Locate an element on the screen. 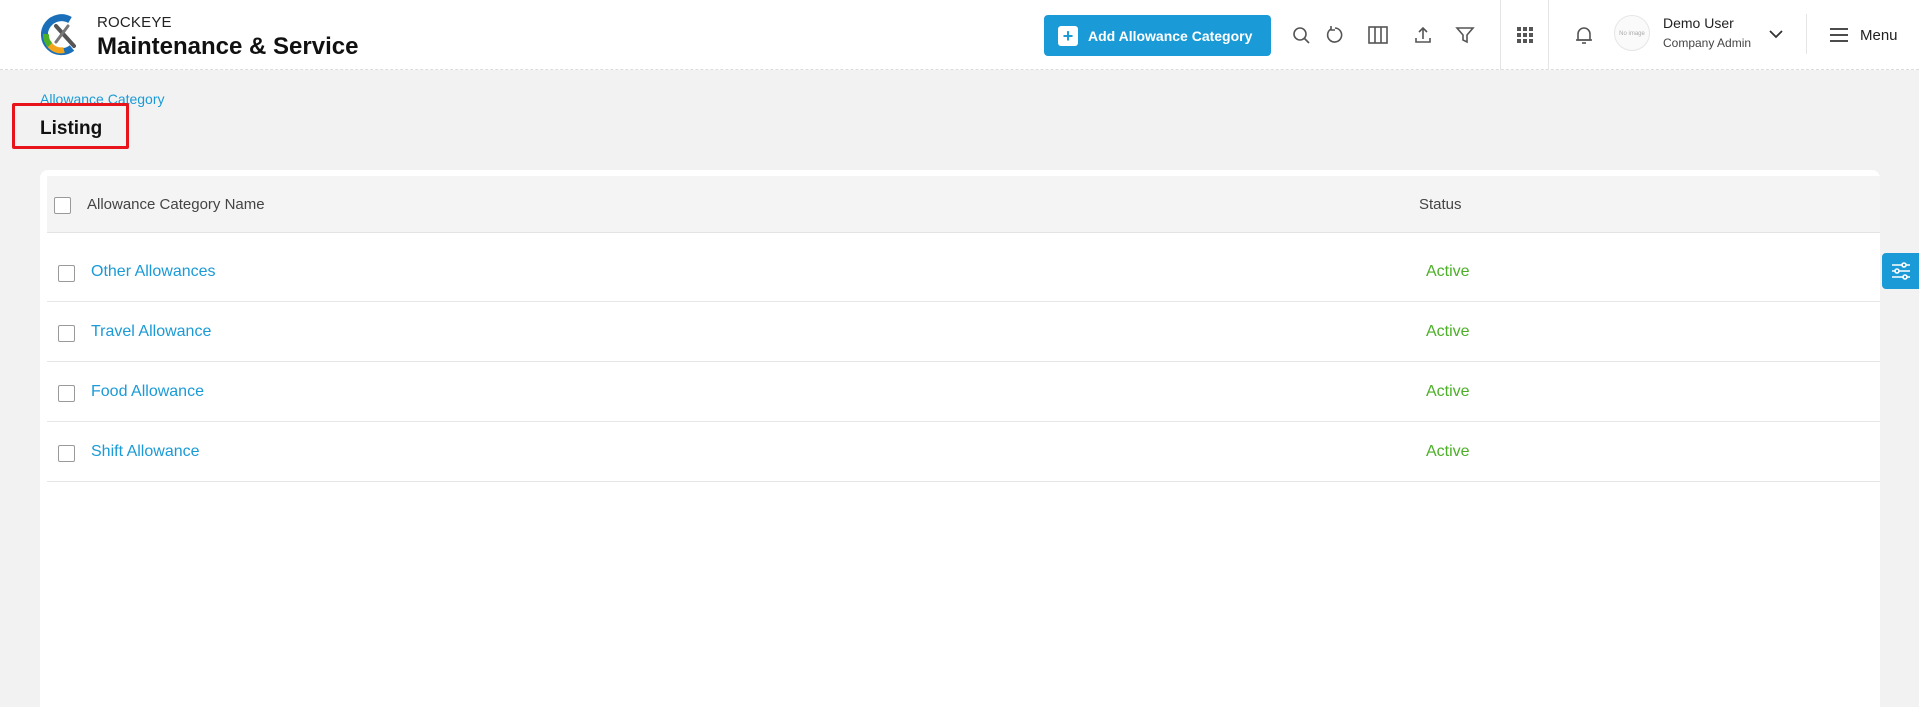 This screenshot has height=707, width=1919. column-header-status: Status is located at coordinates (1440, 204).